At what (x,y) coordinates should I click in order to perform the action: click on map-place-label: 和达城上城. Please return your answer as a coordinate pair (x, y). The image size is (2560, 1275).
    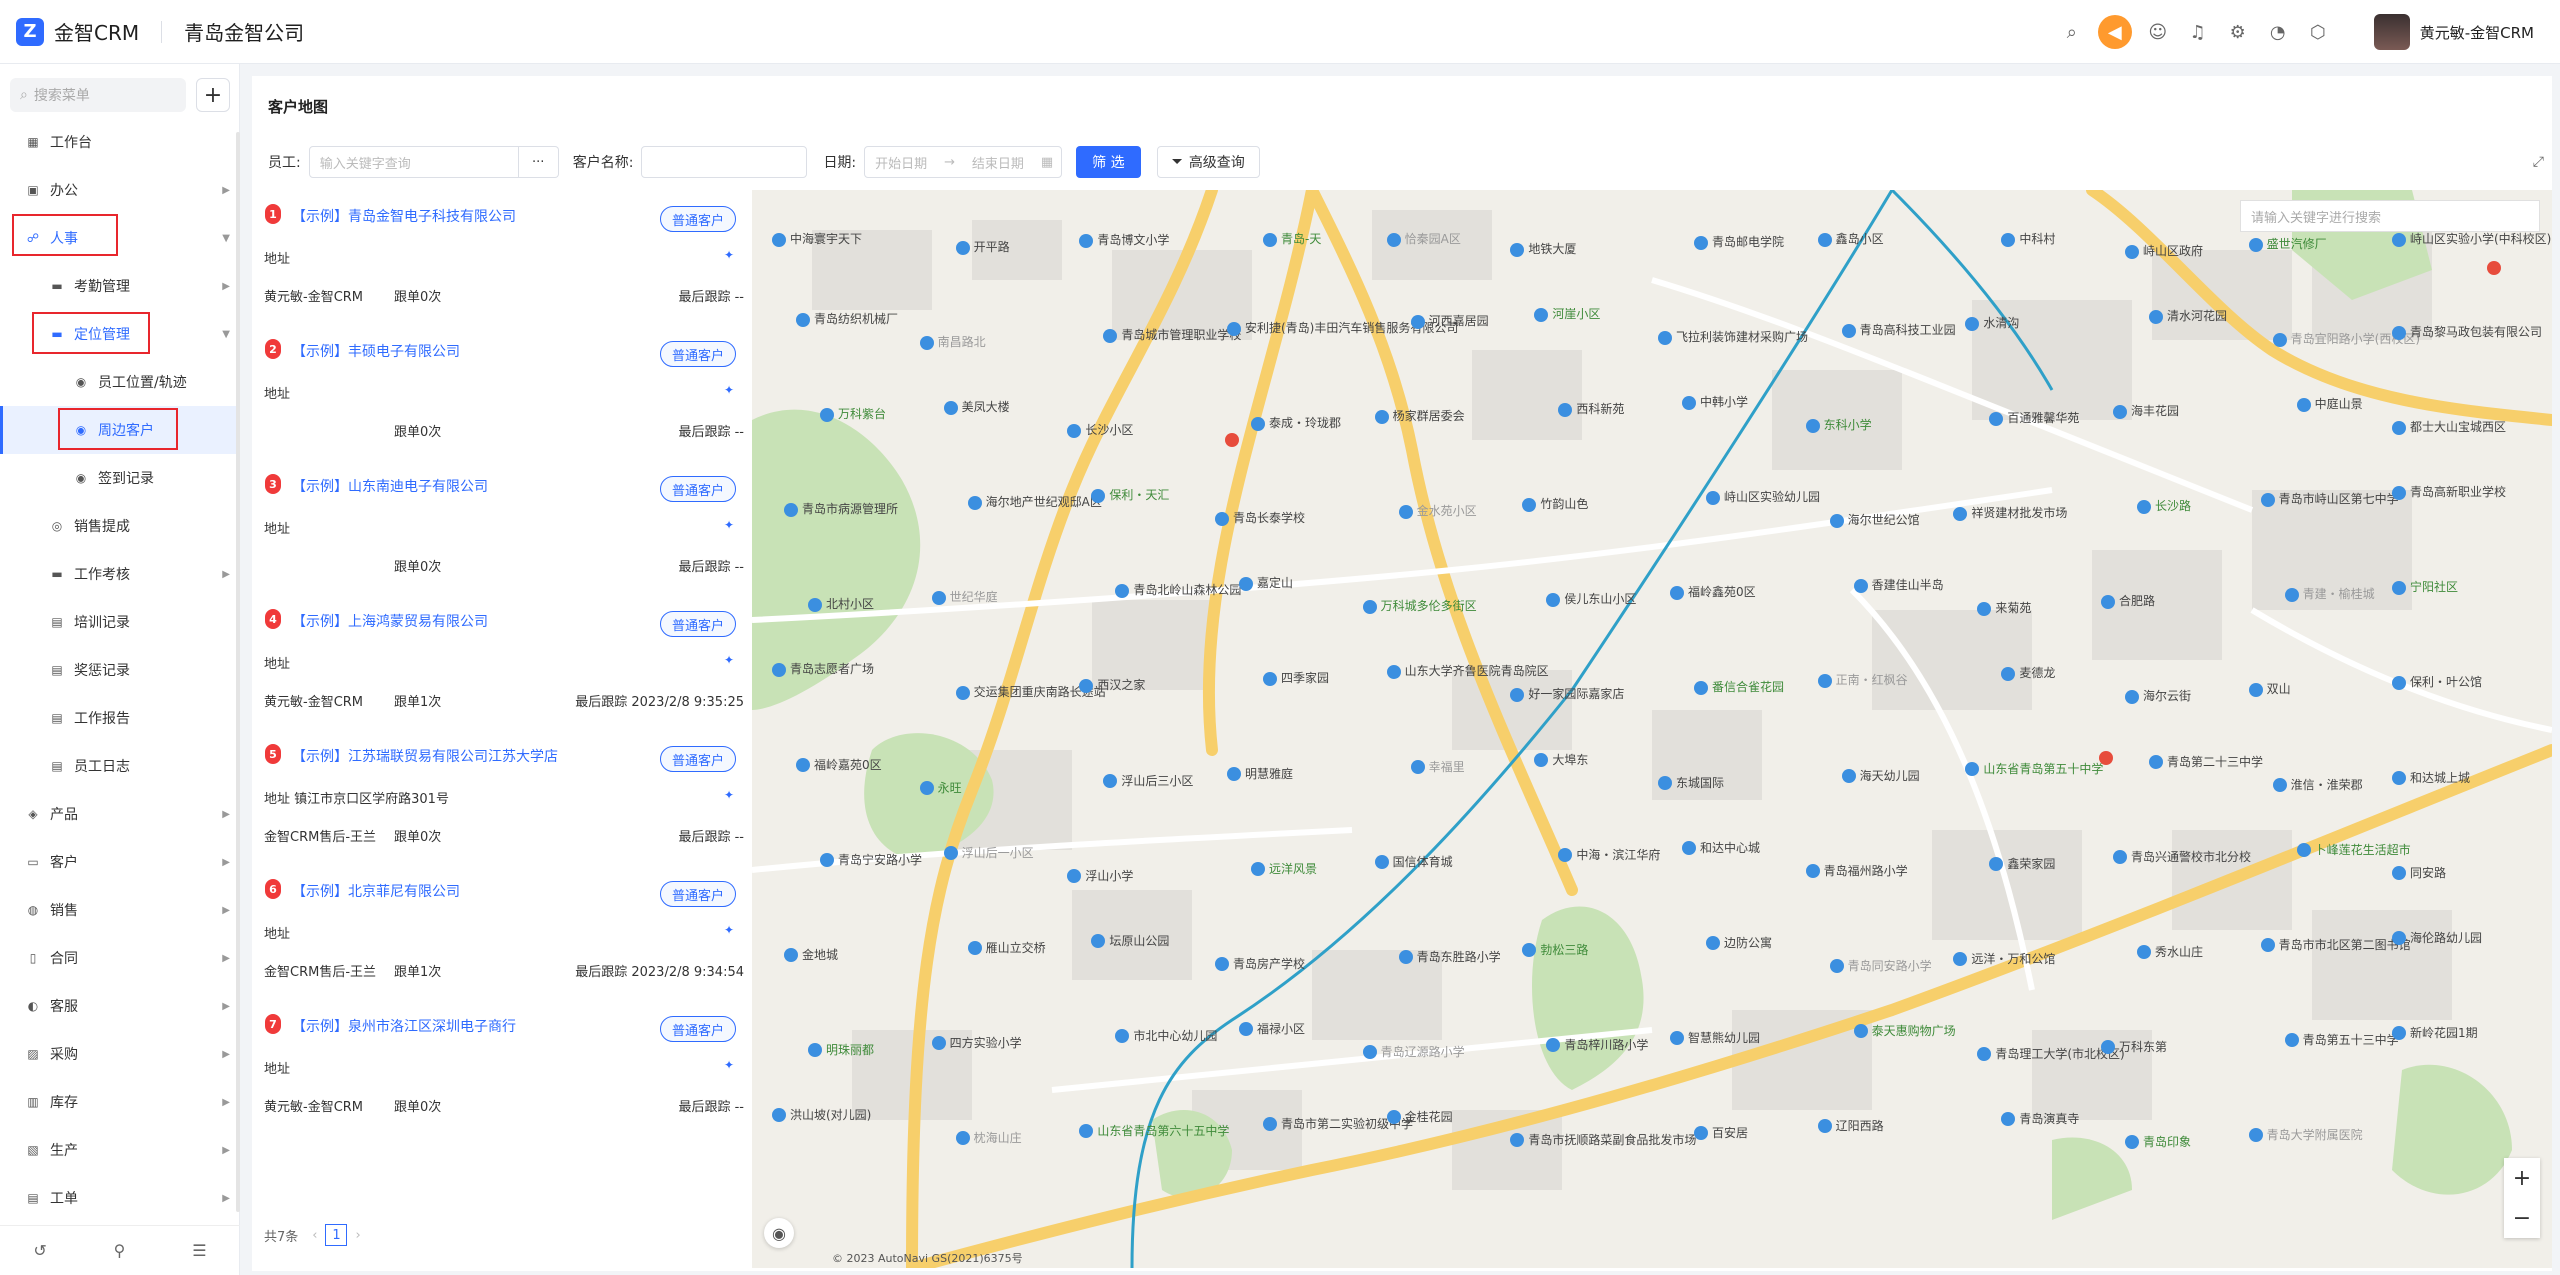
    Looking at the image, I should click on (2431, 777).